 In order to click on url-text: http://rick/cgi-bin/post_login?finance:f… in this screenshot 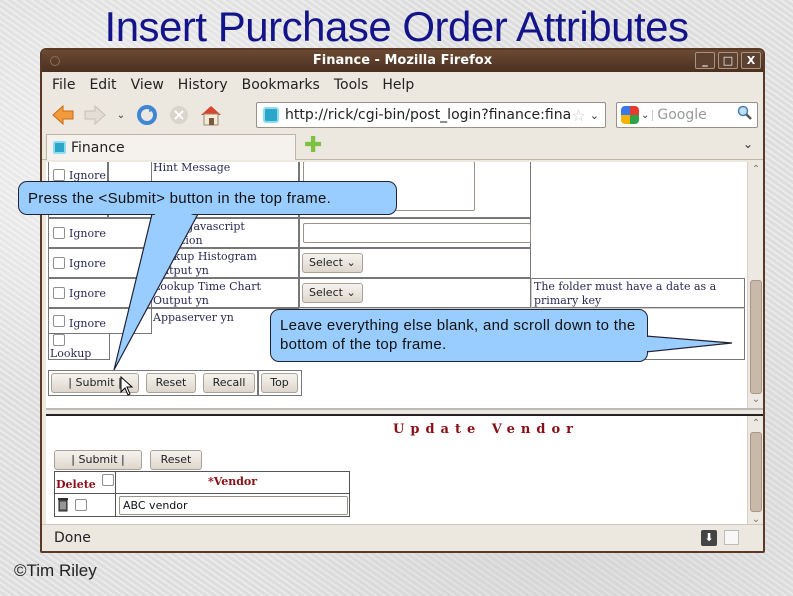, I will do `click(428, 115)`.